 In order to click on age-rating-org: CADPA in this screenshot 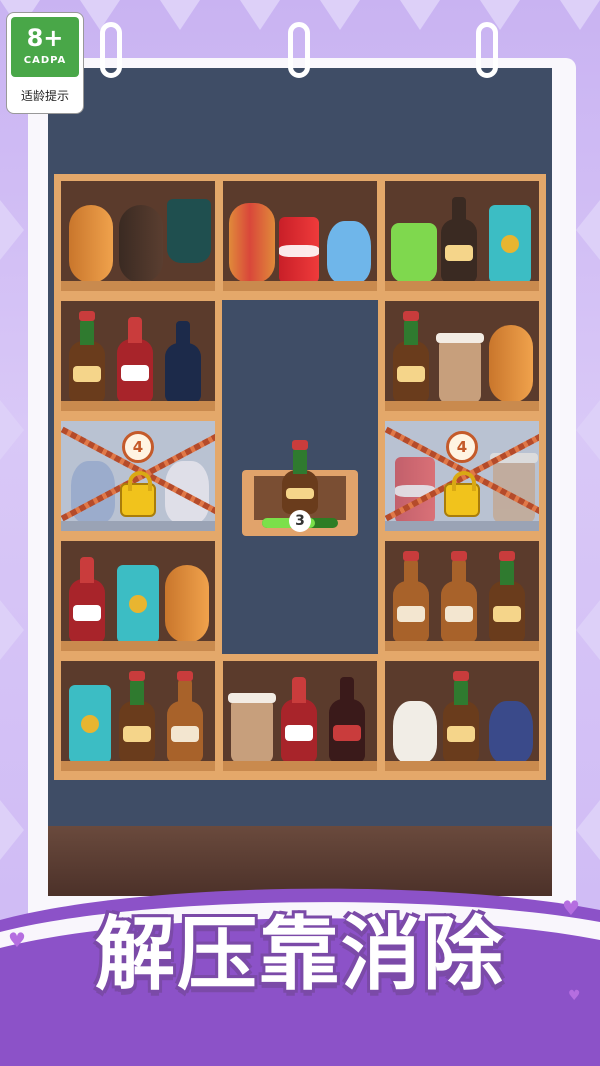, I will do `click(45, 60)`.